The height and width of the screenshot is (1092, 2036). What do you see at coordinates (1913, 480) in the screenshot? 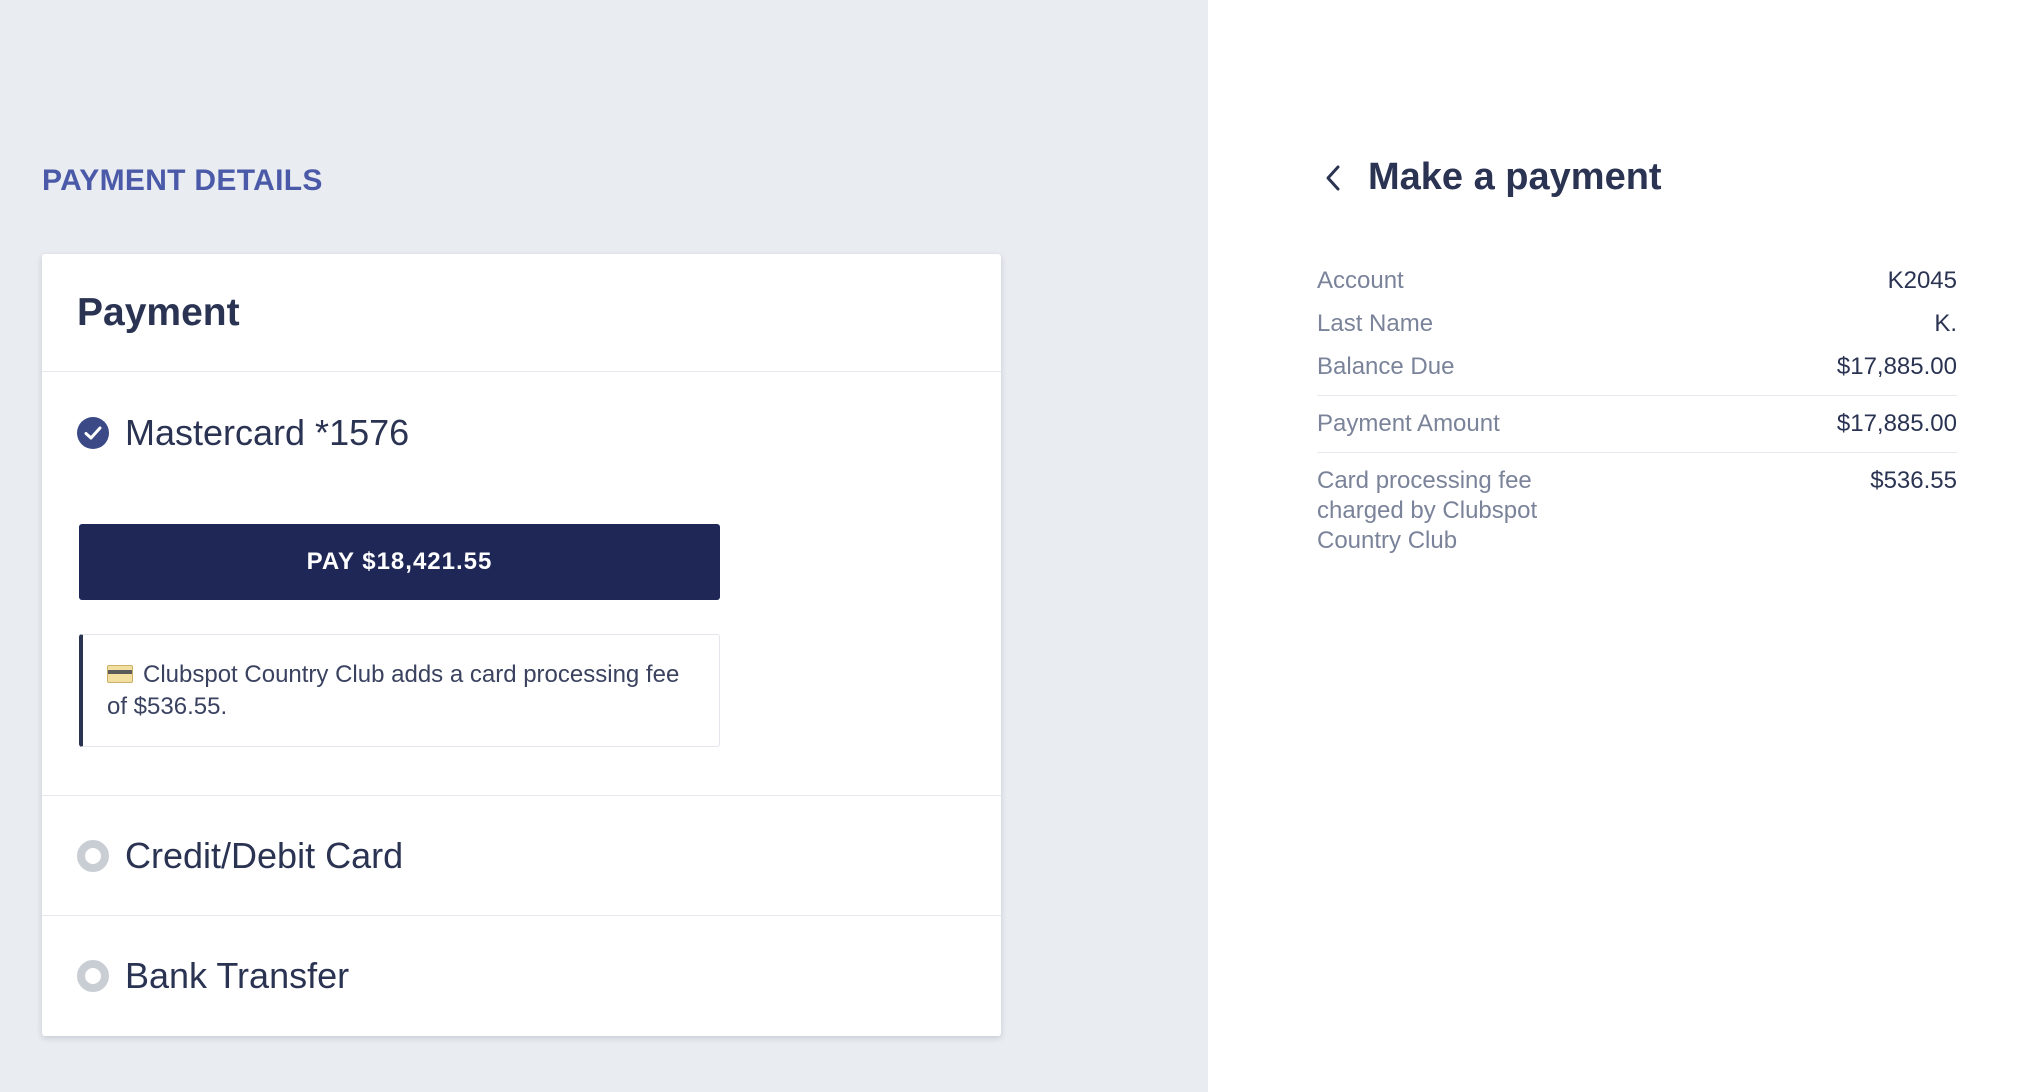
I see `summary-value: $536.55` at bounding box center [1913, 480].